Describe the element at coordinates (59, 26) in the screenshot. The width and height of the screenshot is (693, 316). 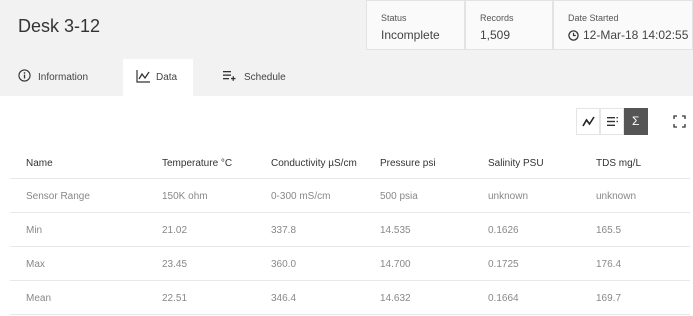
I see `page-title: Desk 3-12` at that location.